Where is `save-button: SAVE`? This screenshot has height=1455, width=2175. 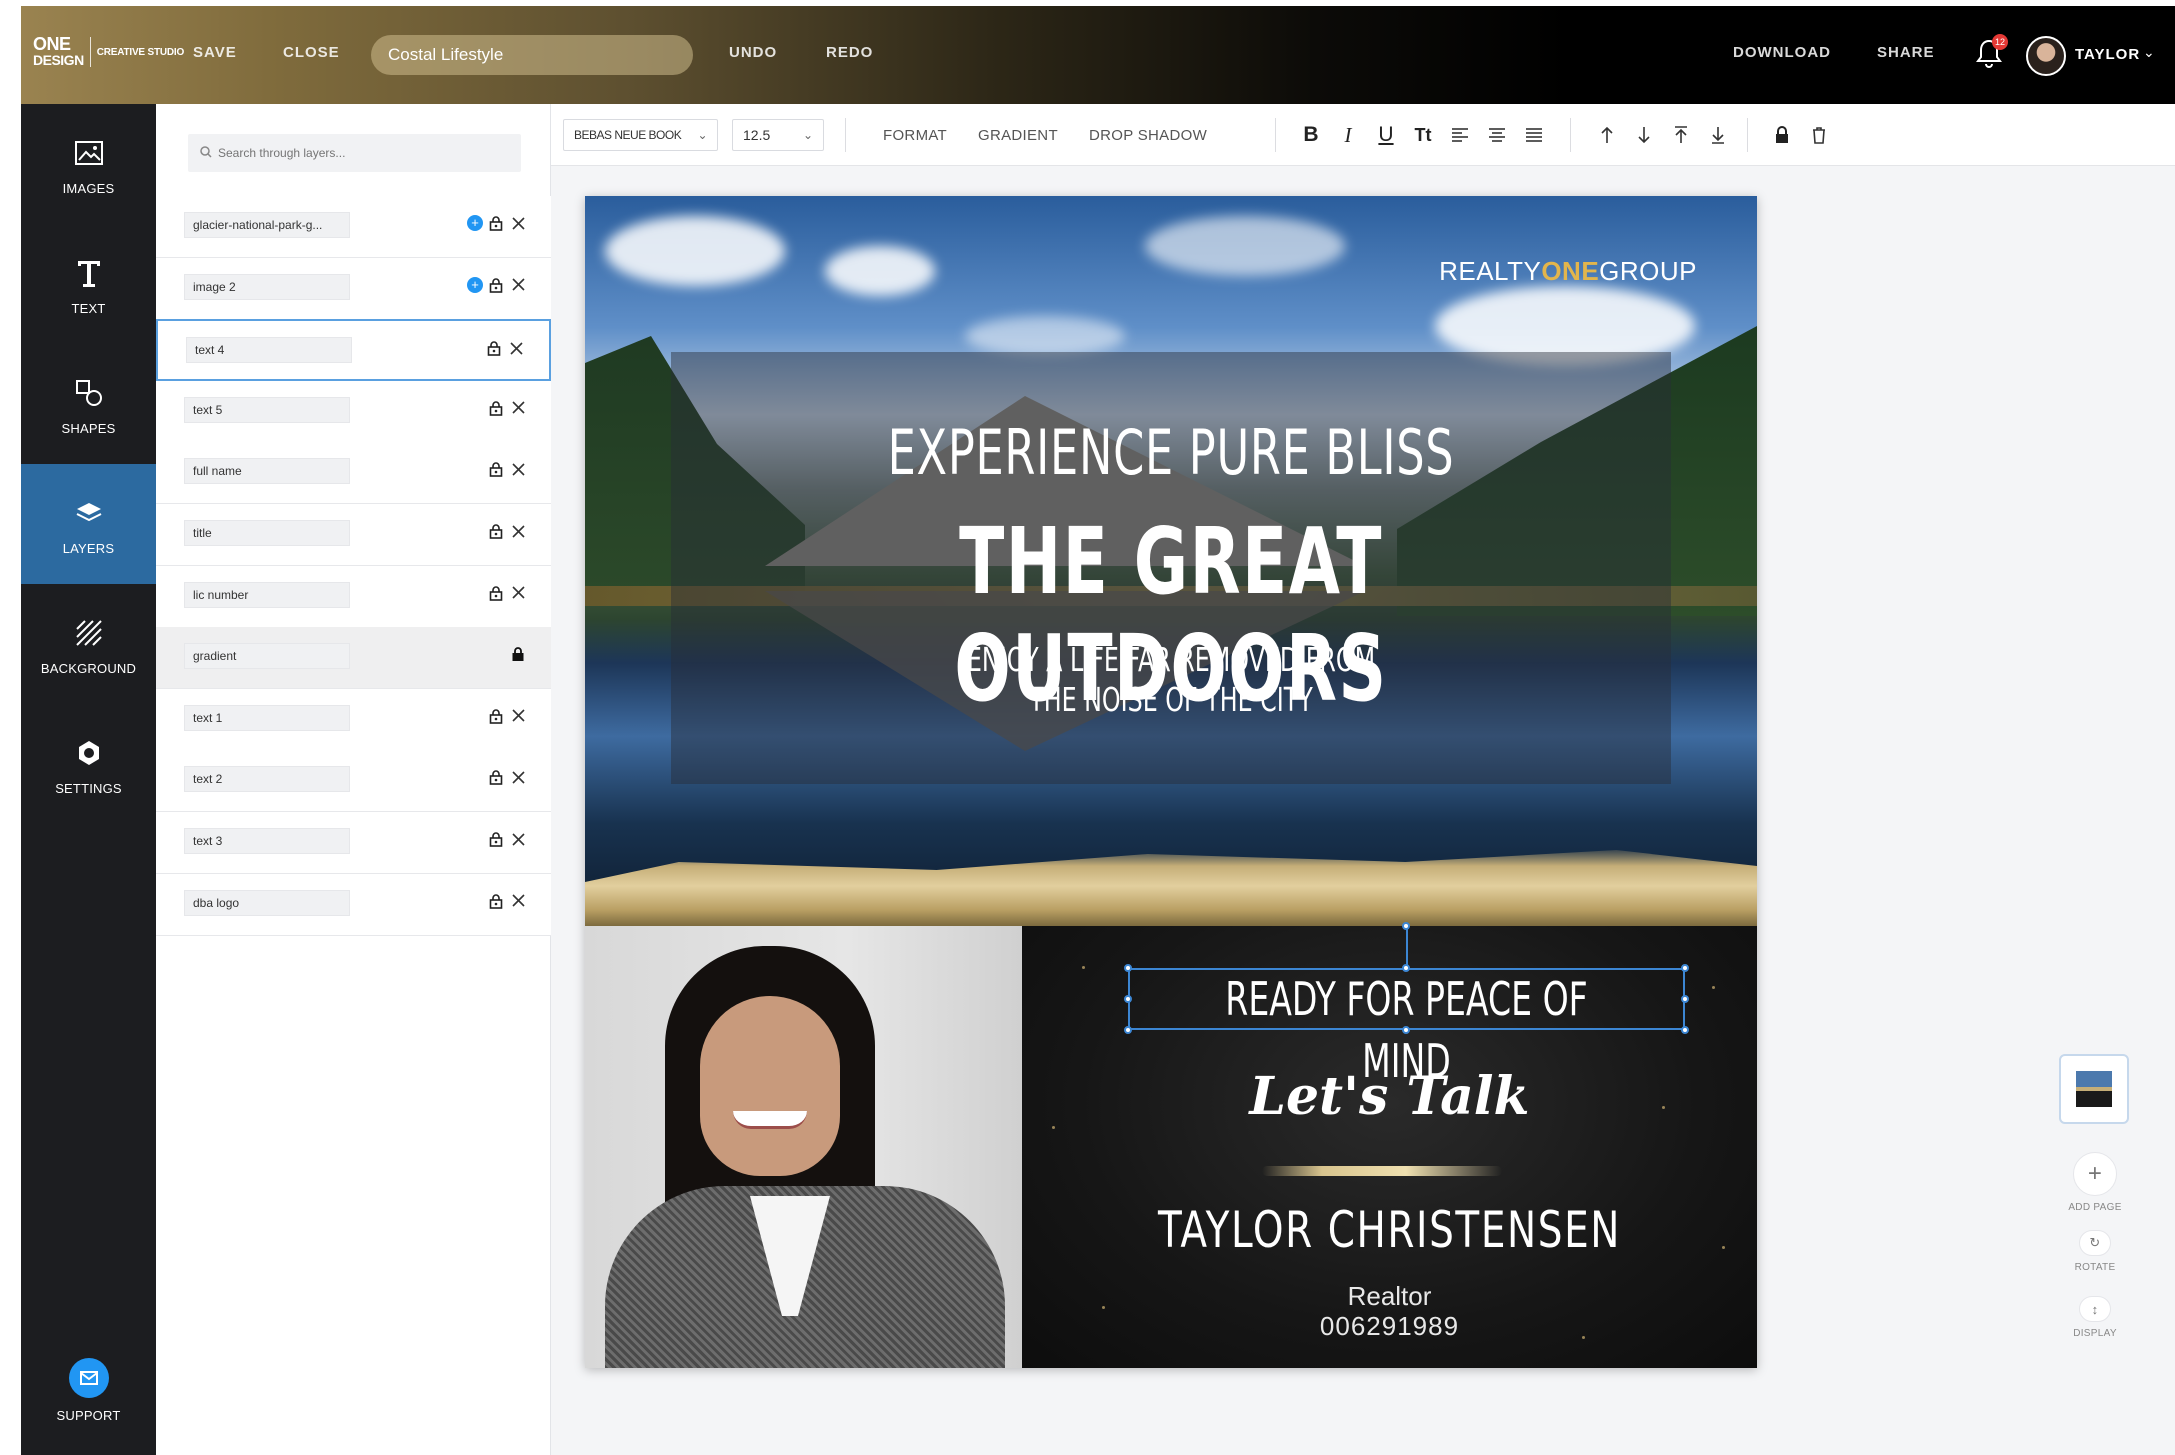 save-button: SAVE is located at coordinates (215, 52).